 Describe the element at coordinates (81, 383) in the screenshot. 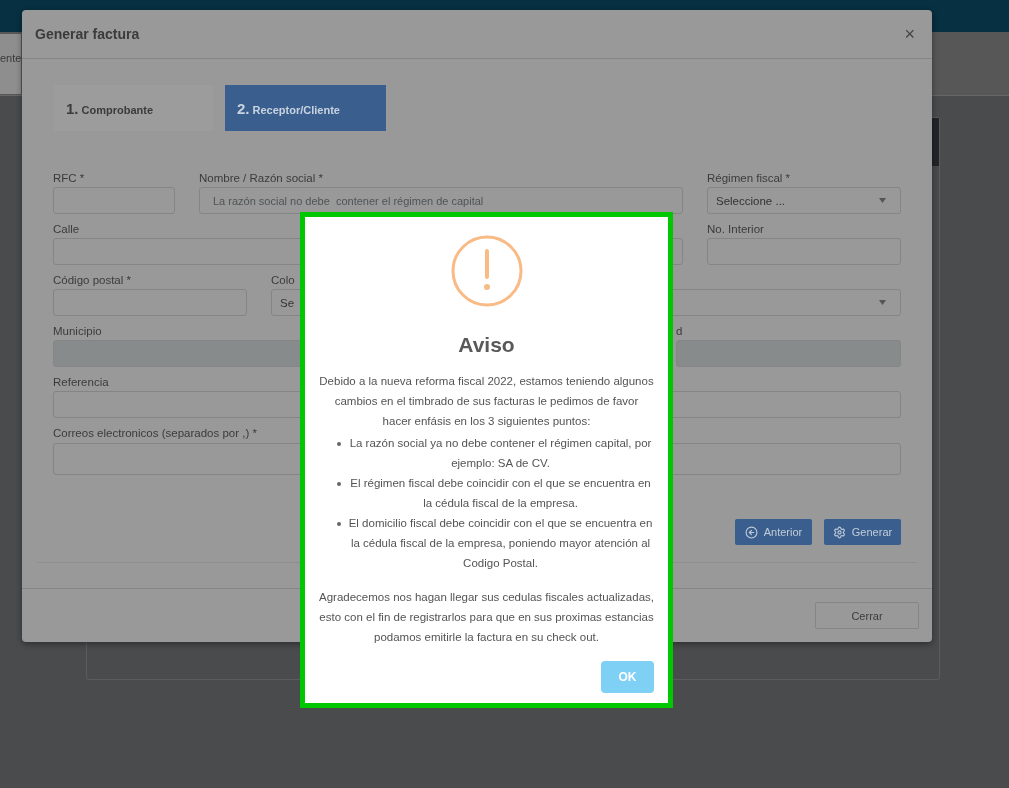

I see `field-label: Referencia` at that location.